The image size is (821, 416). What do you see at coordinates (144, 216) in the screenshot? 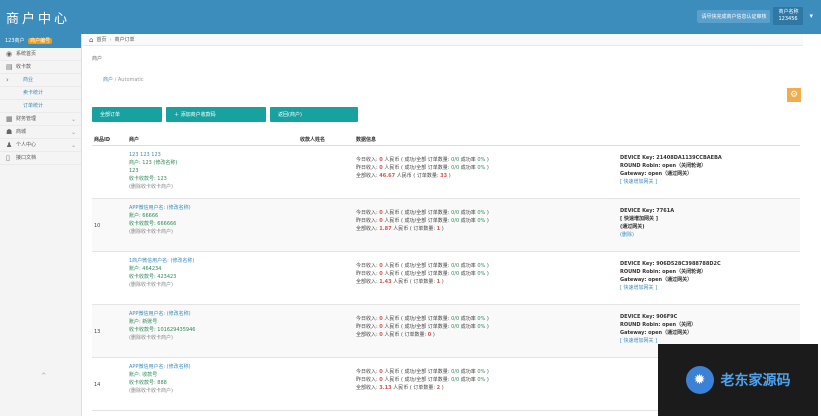
I see `merchant-line: 账户: 66666` at bounding box center [144, 216].